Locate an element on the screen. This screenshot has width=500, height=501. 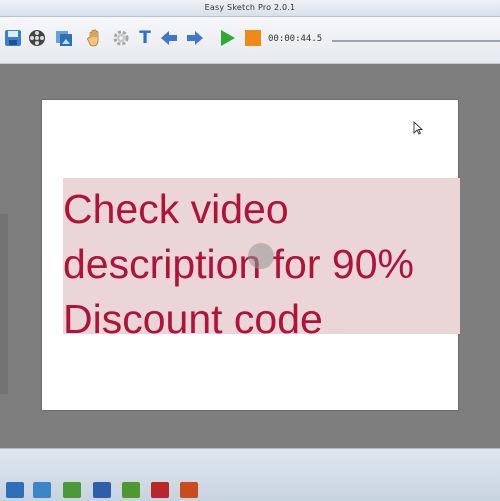
play-button is located at coordinates (227, 38).